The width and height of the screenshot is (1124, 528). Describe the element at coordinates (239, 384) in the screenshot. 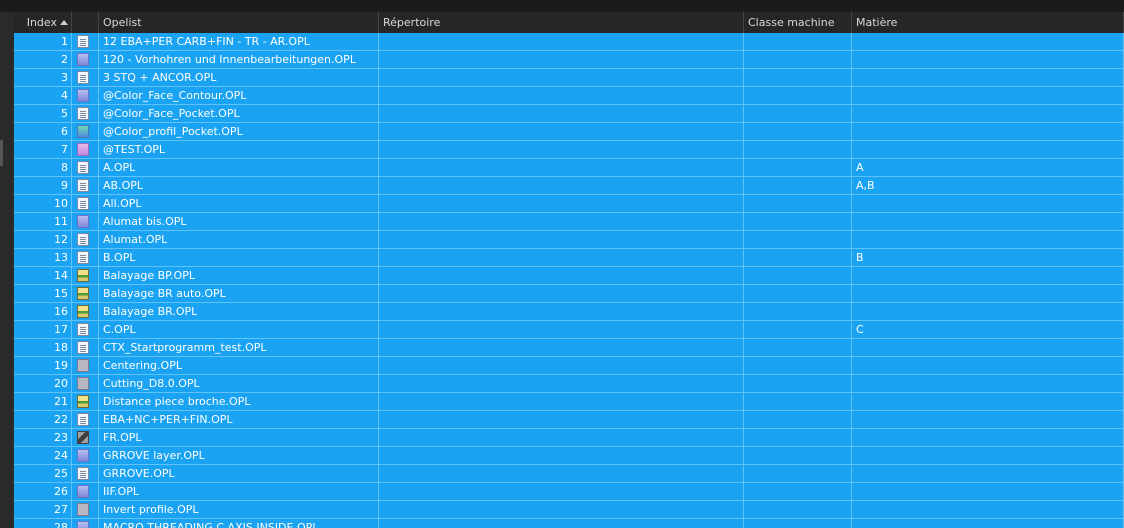

I see `cell-opelist: Cutting_D8.0.OPL` at that location.